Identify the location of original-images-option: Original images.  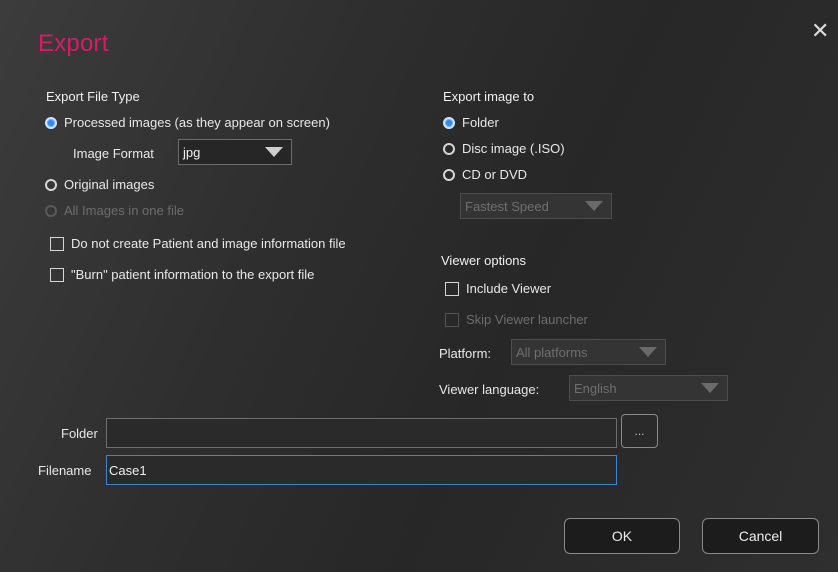
(99, 184).